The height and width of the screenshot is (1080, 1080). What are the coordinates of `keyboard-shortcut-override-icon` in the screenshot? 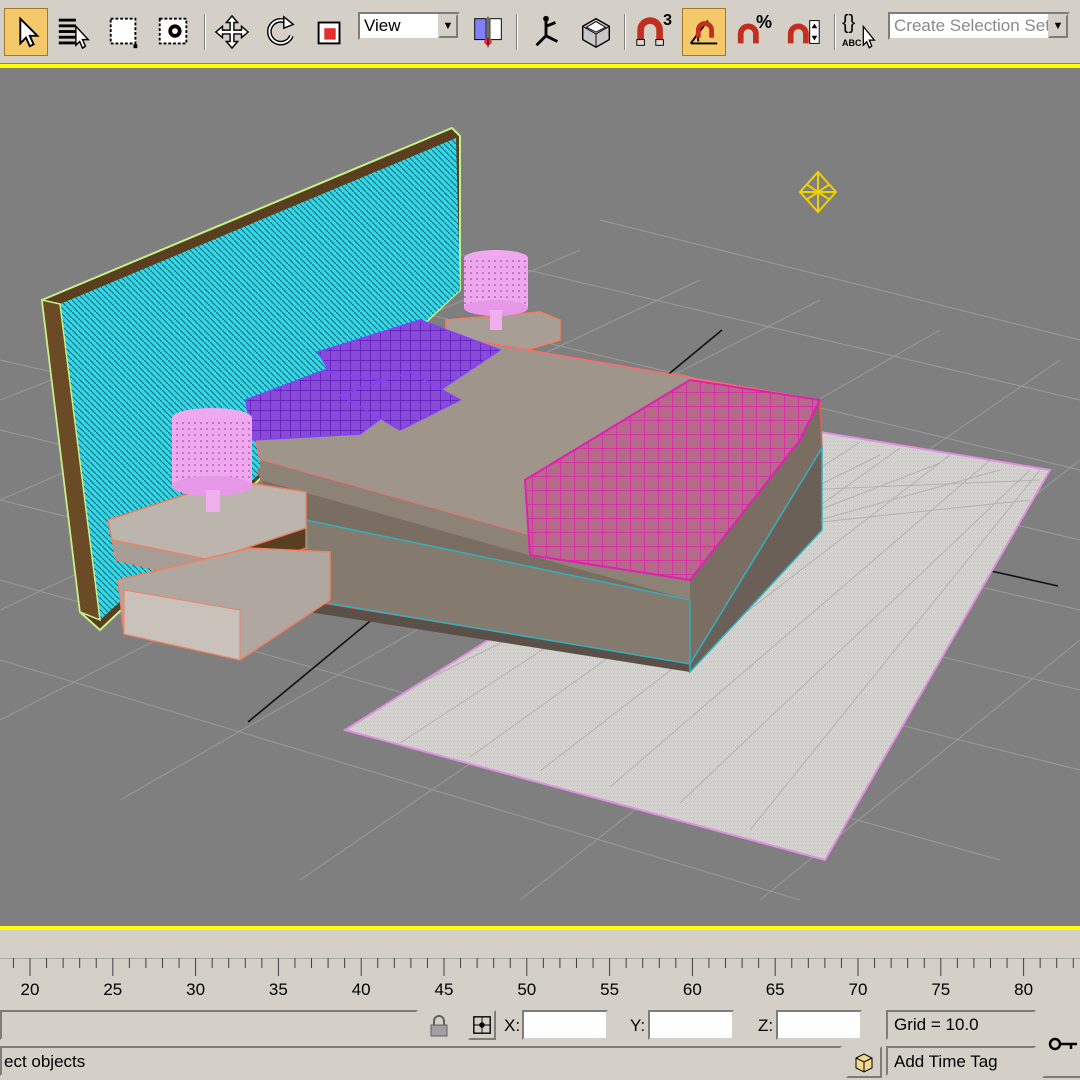 It's located at (596, 33).